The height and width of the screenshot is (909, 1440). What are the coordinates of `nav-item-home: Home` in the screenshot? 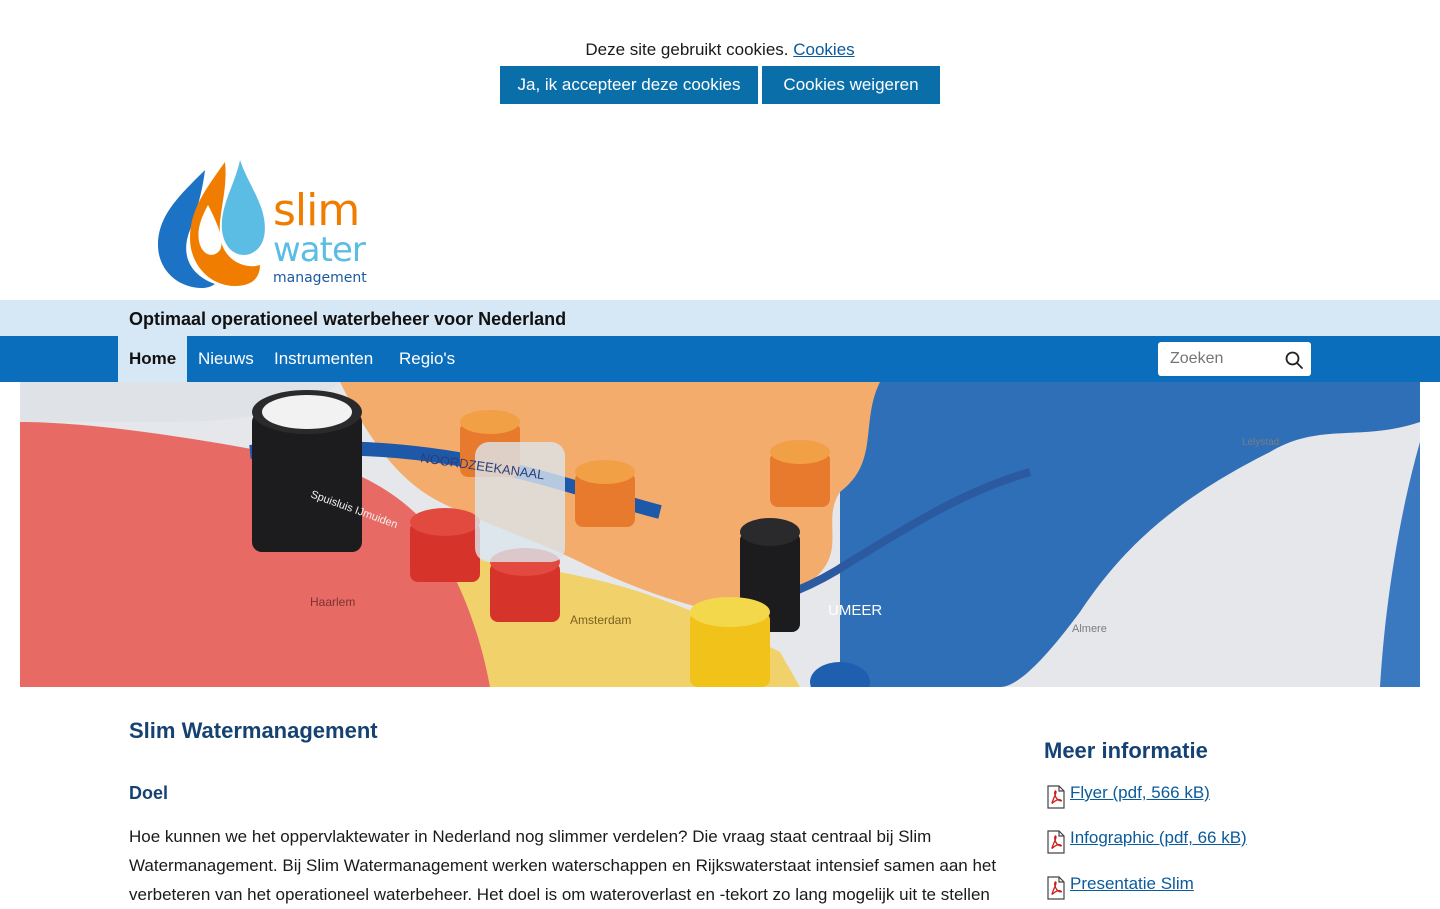 It's located at (153, 359).